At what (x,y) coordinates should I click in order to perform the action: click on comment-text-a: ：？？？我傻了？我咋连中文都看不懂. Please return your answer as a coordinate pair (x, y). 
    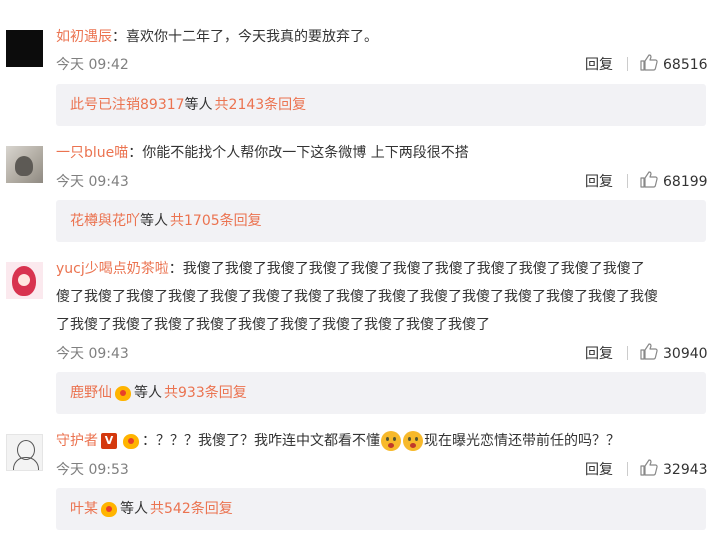
    Looking at the image, I should click on (261, 441).